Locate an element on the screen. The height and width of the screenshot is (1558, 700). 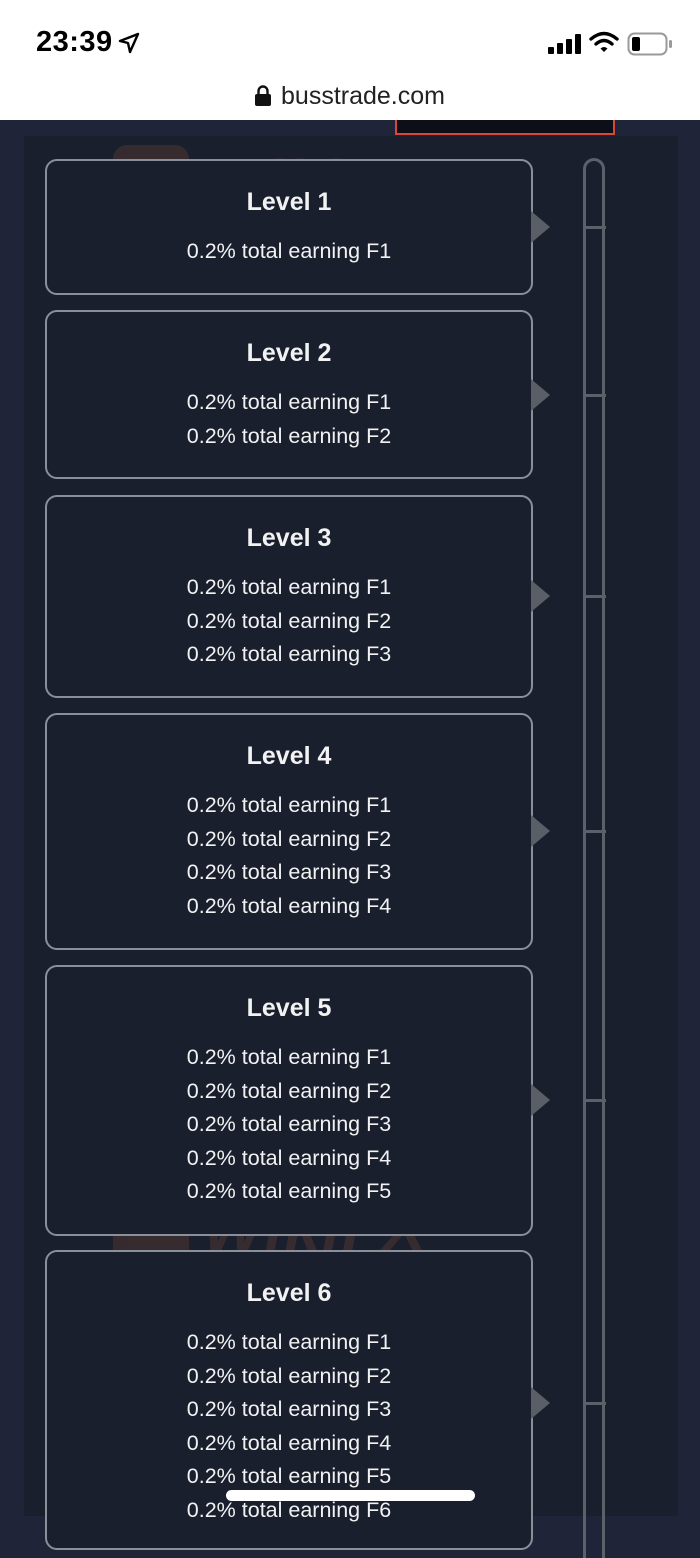
level-title: Level 5 is located at coordinates (289, 1008).